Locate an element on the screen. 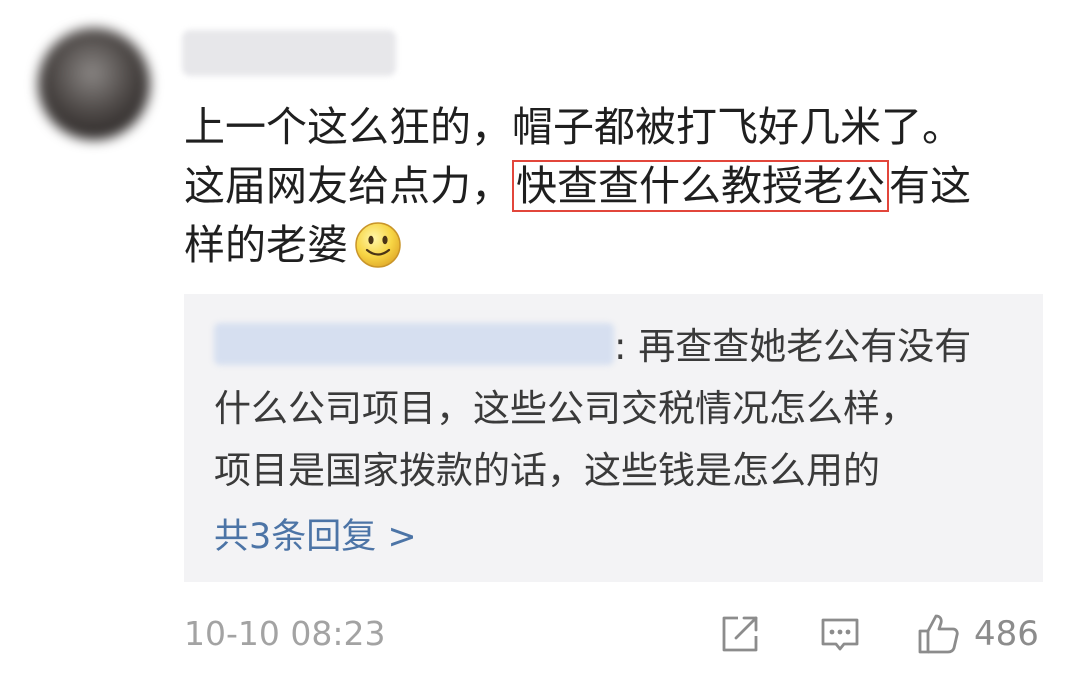  avatar is located at coordinates (94, 84).